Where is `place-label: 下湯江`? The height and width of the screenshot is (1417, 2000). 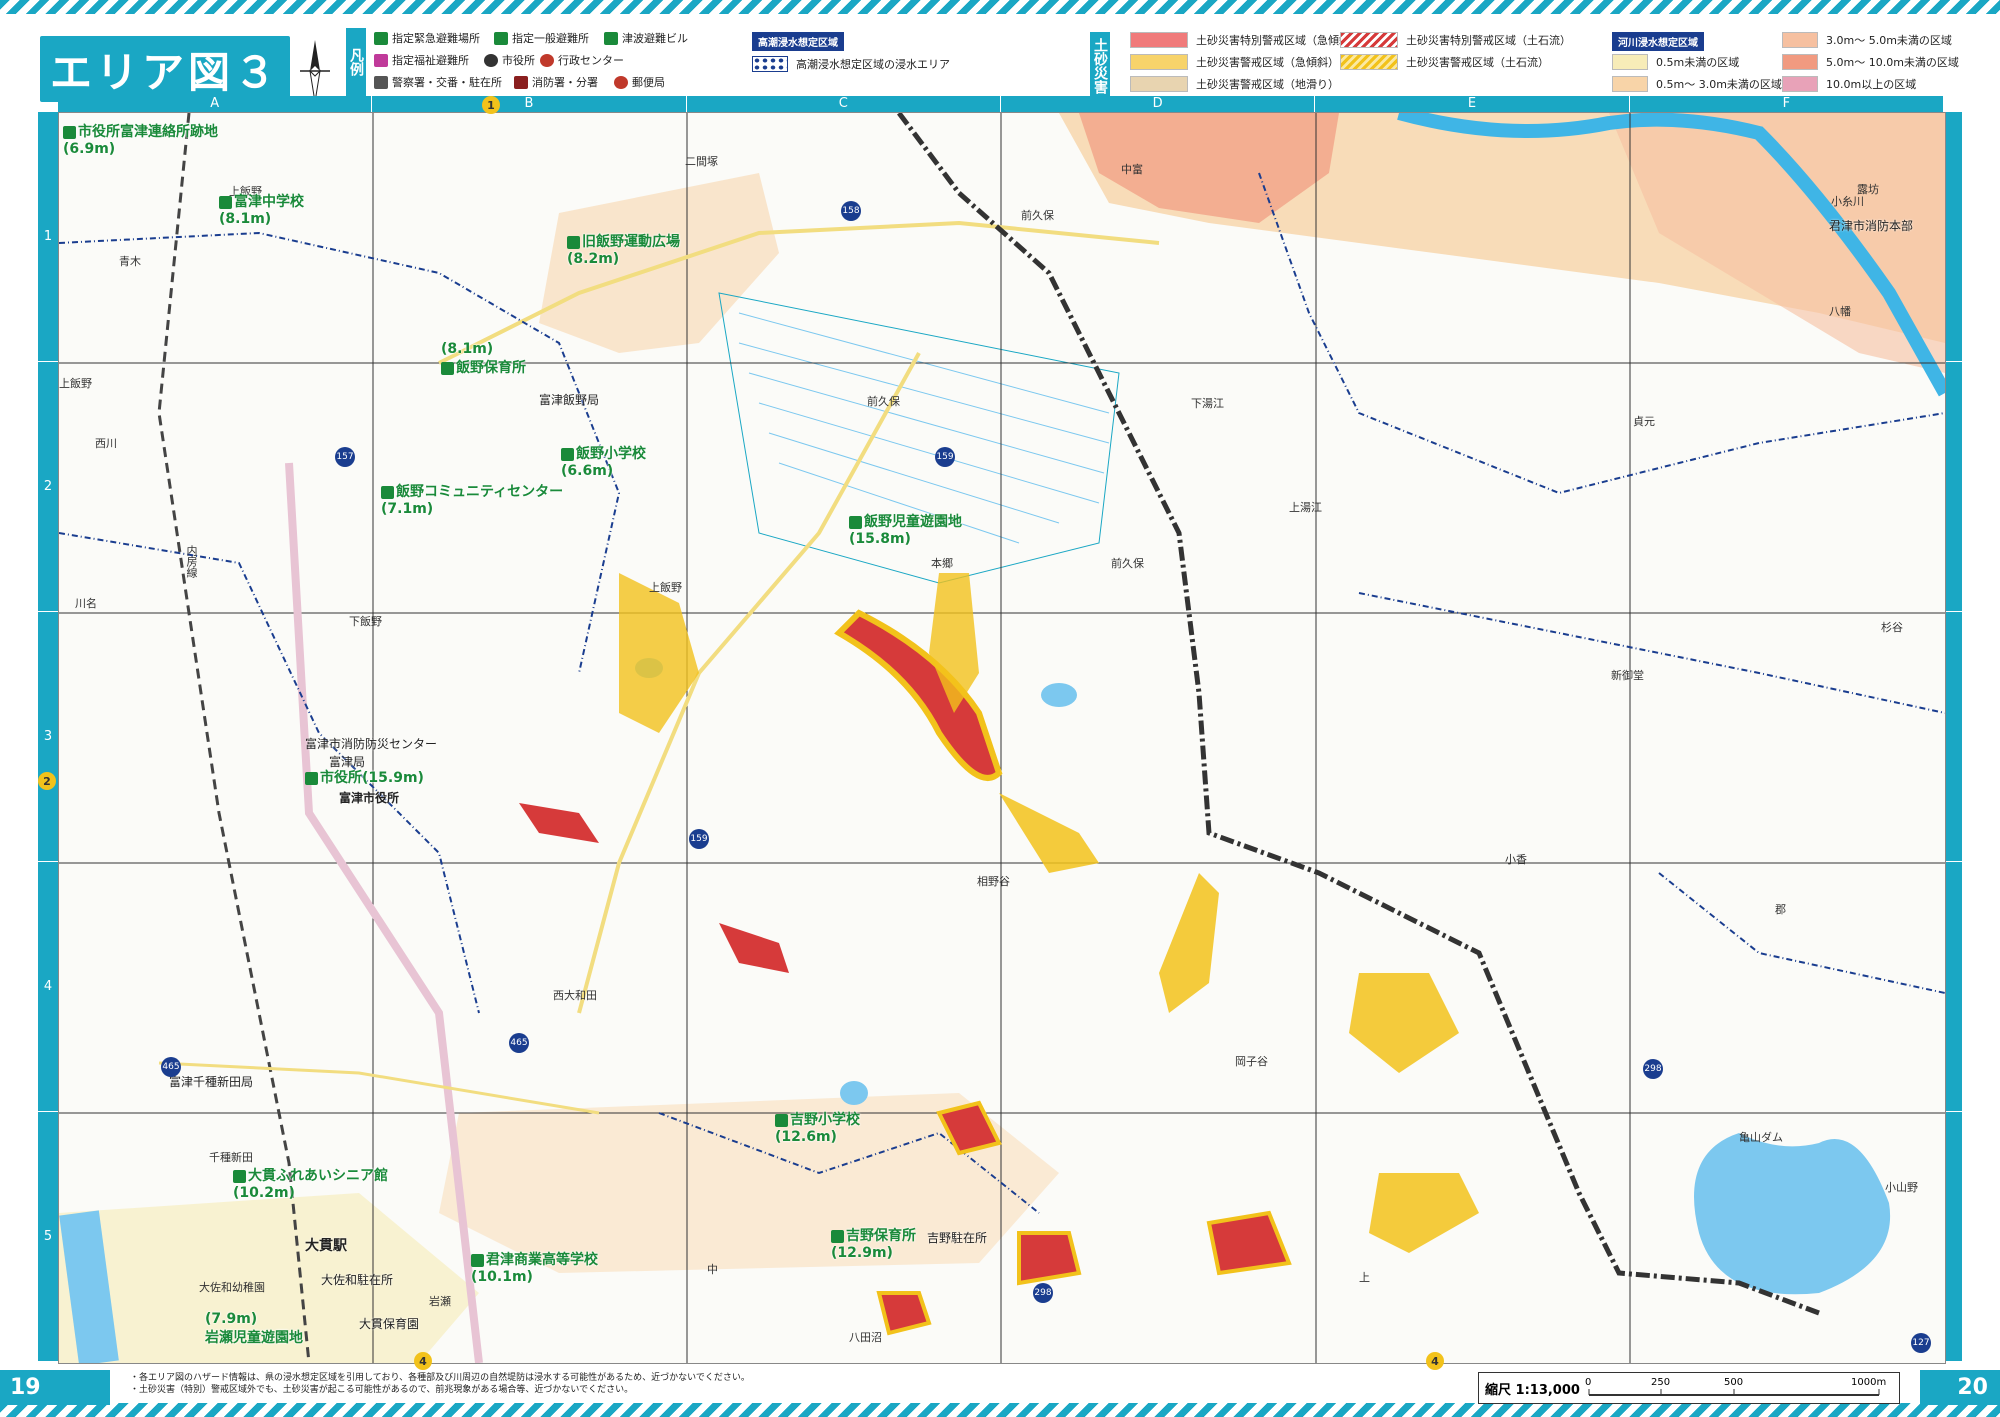
place-label: 下湯江 is located at coordinates (1207, 403).